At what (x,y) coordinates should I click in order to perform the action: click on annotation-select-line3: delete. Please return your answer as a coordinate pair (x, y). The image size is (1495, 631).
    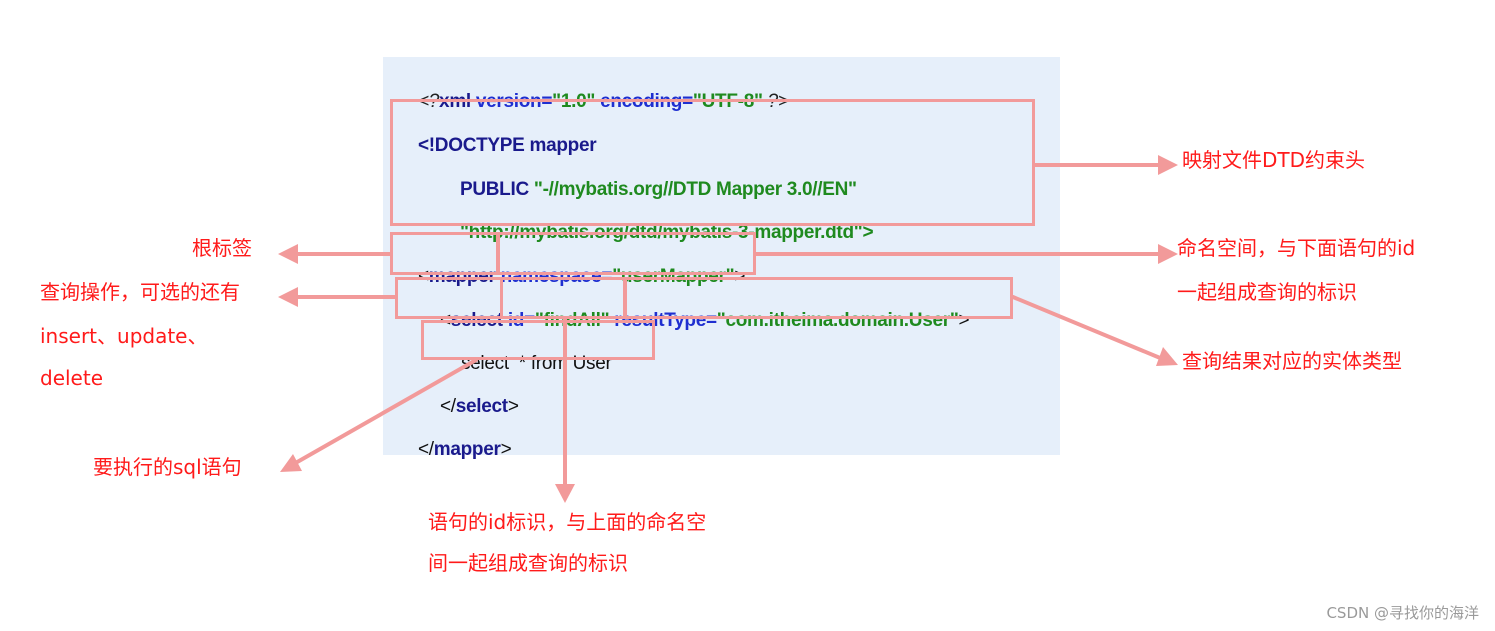
    Looking at the image, I should click on (72, 378).